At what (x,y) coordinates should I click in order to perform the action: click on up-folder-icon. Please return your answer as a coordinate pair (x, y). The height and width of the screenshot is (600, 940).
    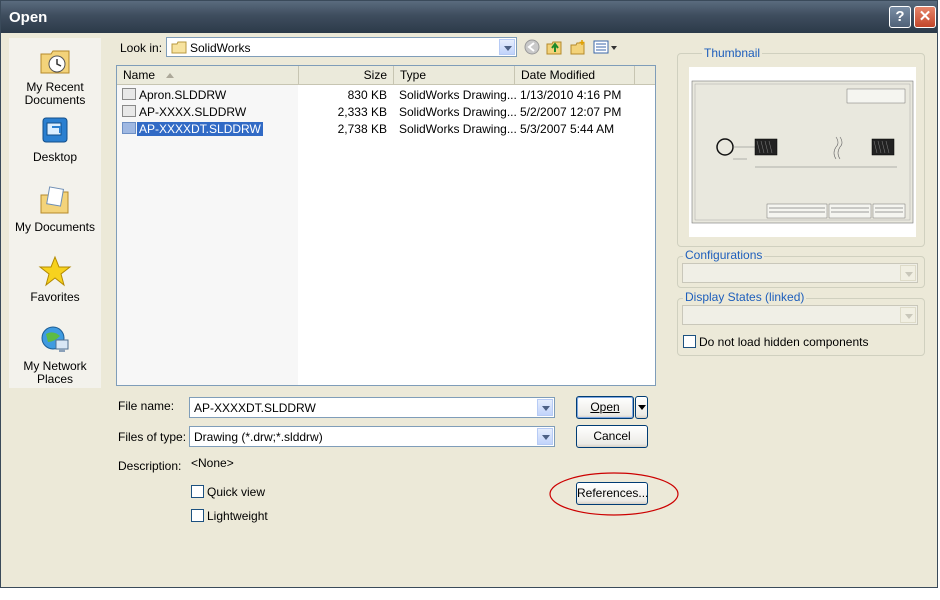
    Looking at the image, I should click on (554, 48).